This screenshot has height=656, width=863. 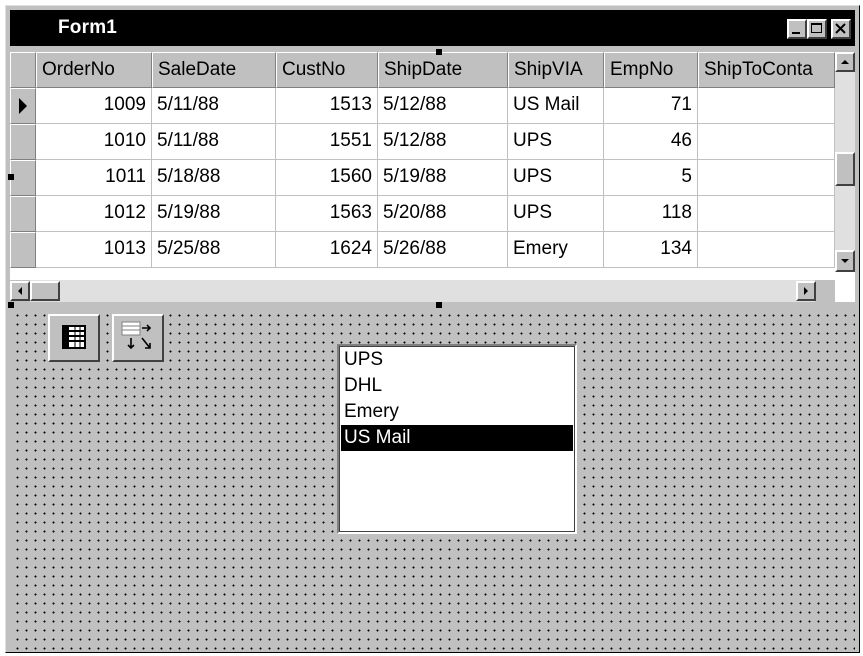 I want to click on arrow-up-icon, so click(x=845, y=62).